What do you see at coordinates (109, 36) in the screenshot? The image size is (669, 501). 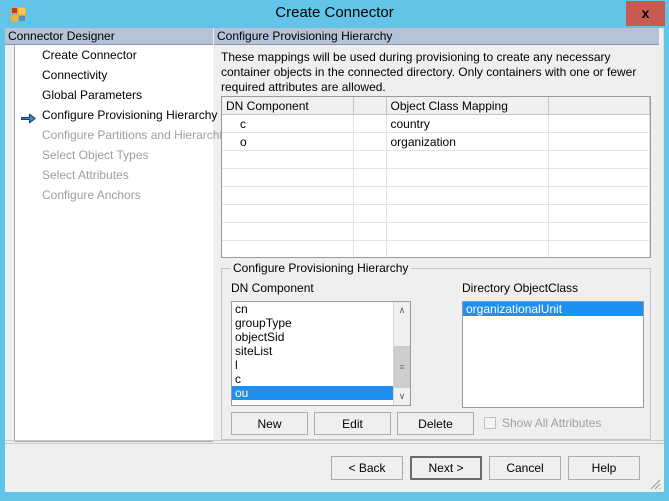 I see `sidebar-header: Connector Designer` at bounding box center [109, 36].